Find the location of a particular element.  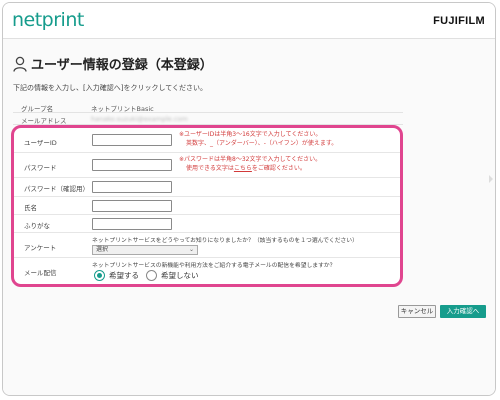

password-note-post: をご確認ください。 is located at coordinates (278, 168).